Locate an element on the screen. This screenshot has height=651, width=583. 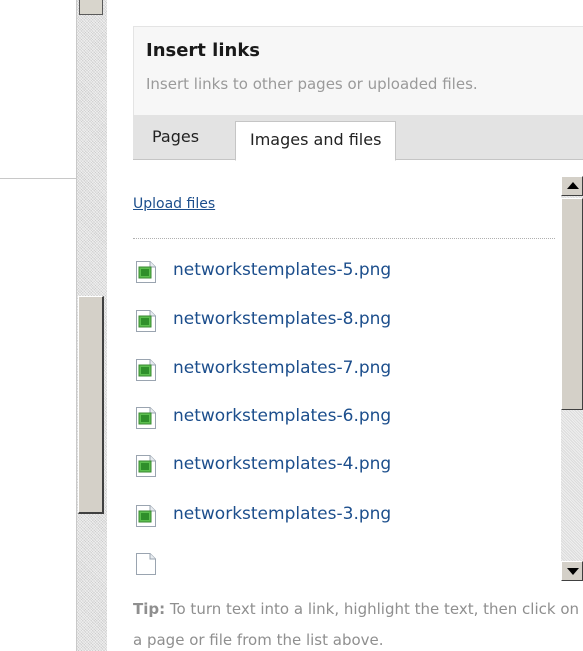
dotted-separator is located at coordinates (344, 238).